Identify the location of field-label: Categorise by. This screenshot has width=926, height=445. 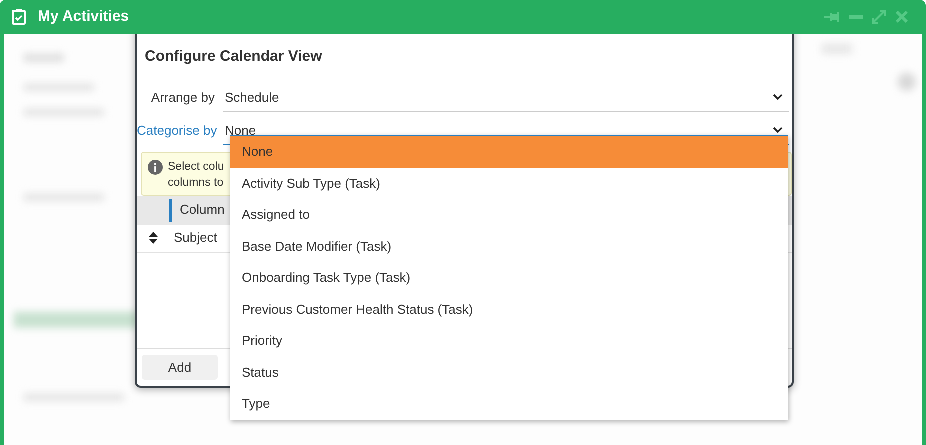
(177, 131).